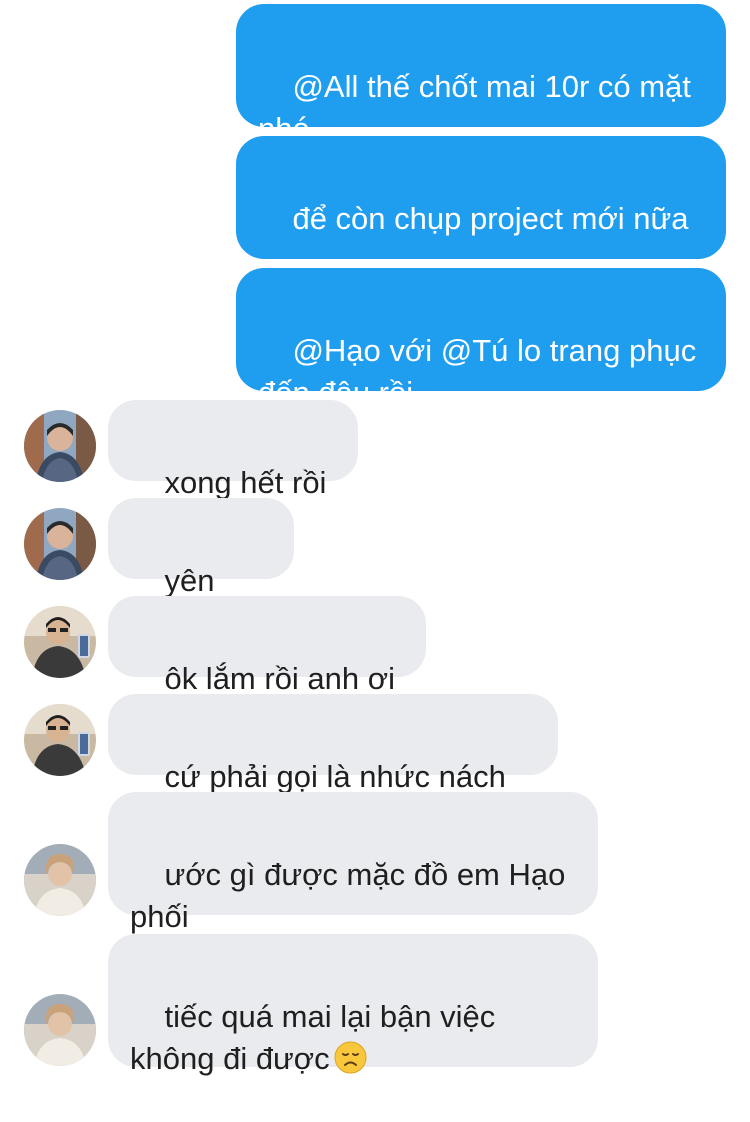 This screenshot has height=1122, width=750. I want to click on disappointed-face-icon, so click(350, 1057).